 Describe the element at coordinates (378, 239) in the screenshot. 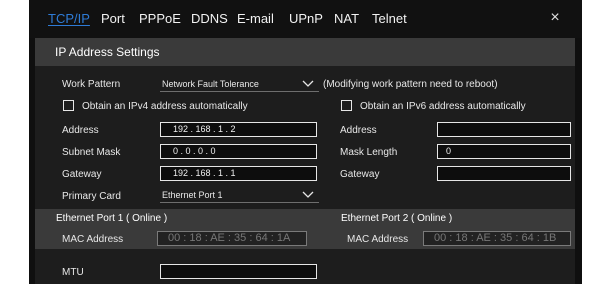

I see `port2-mac-label: MAC Address` at that location.